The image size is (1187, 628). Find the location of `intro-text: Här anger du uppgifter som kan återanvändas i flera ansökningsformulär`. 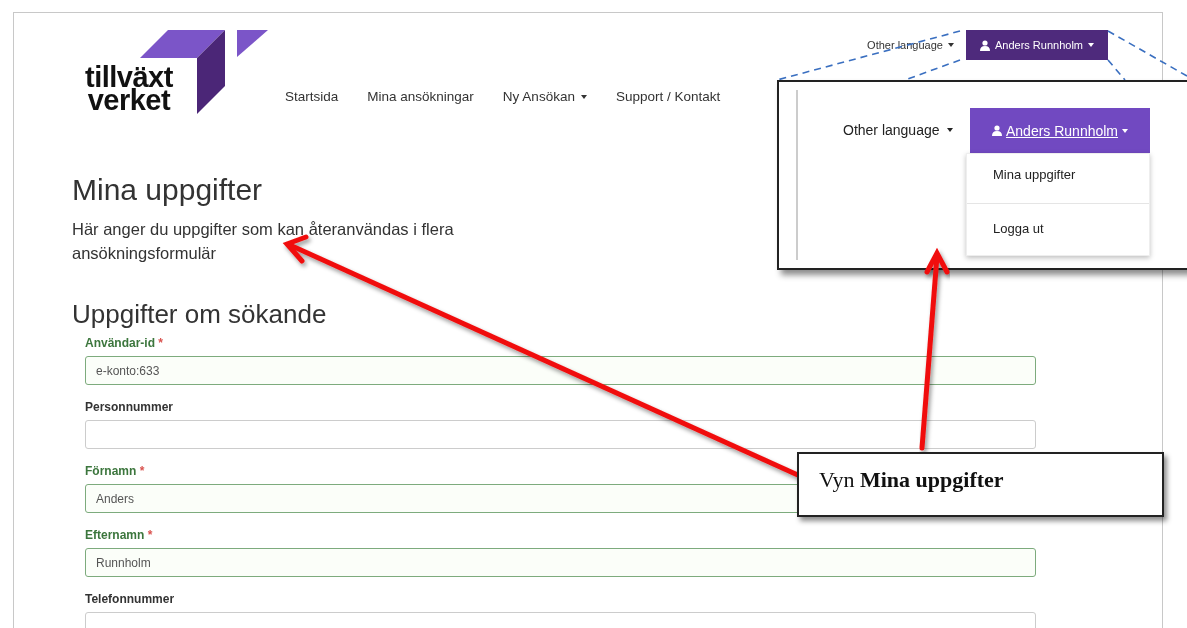

intro-text: Här anger du uppgifter som kan återanvändas i flera ansökningsformulär is located at coordinates (263, 241).